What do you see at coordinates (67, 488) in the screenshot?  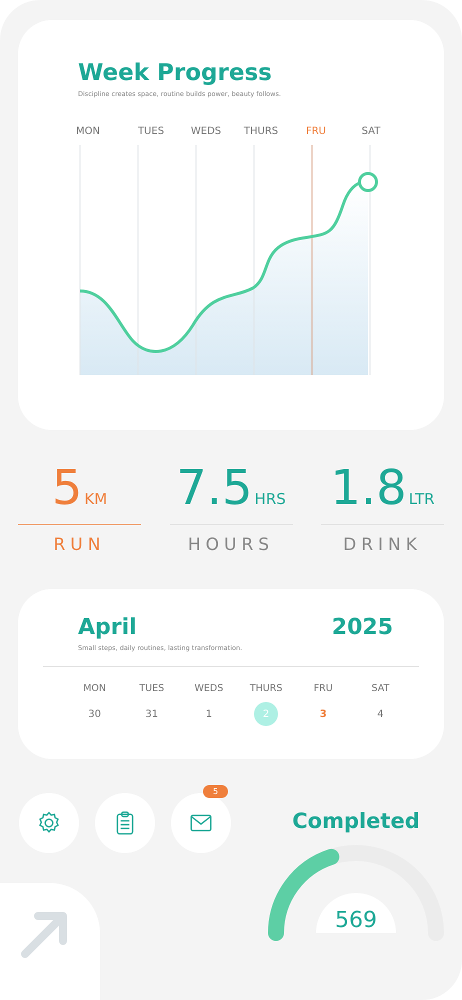 I see `stat-value: 5` at bounding box center [67, 488].